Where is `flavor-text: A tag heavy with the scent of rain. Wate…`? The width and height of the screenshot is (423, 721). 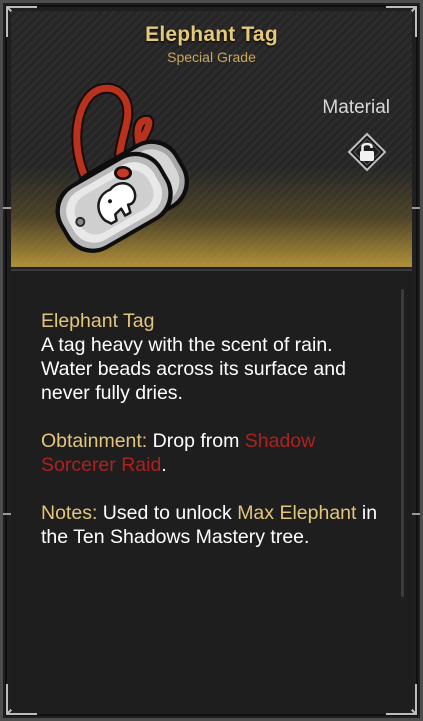
flavor-text: A tag heavy with the scent of rain. Wate… is located at coordinates (193, 369).